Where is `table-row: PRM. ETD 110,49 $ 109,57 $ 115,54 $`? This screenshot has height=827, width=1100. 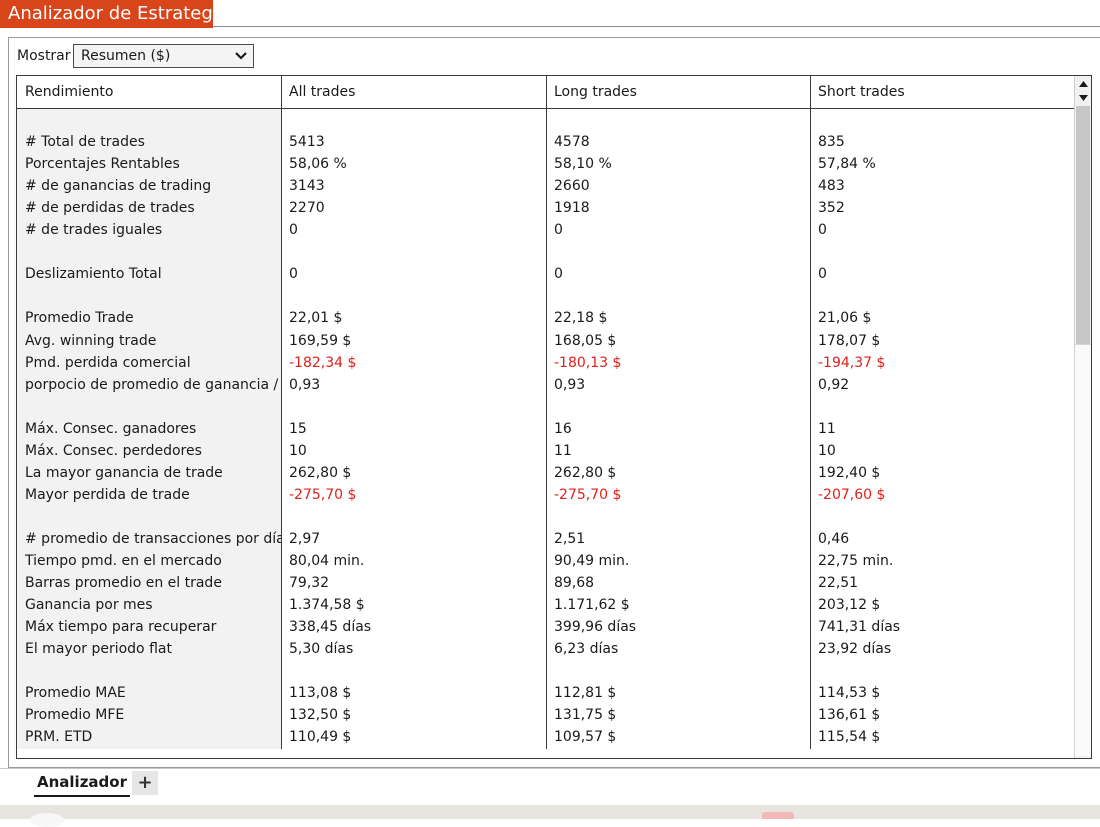 table-row: PRM. ETD 110,49 $ 109,57 $ 115,54 $ is located at coordinates (545, 737).